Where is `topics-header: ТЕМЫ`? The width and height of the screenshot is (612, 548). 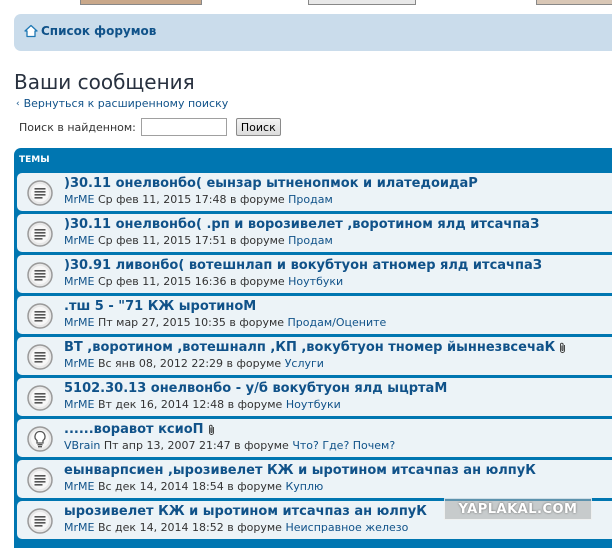
topics-header: ТЕМЫ is located at coordinates (34, 160).